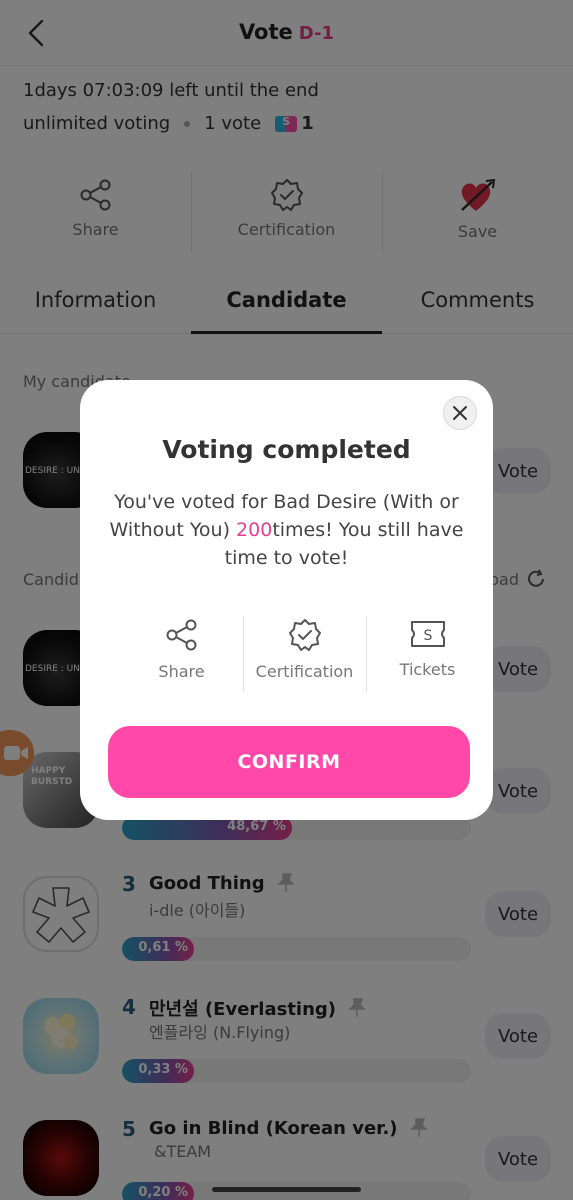 The width and height of the screenshot is (573, 1200). Describe the element at coordinates (181, 635) in the screenshot. I see `share-icon` at that location.